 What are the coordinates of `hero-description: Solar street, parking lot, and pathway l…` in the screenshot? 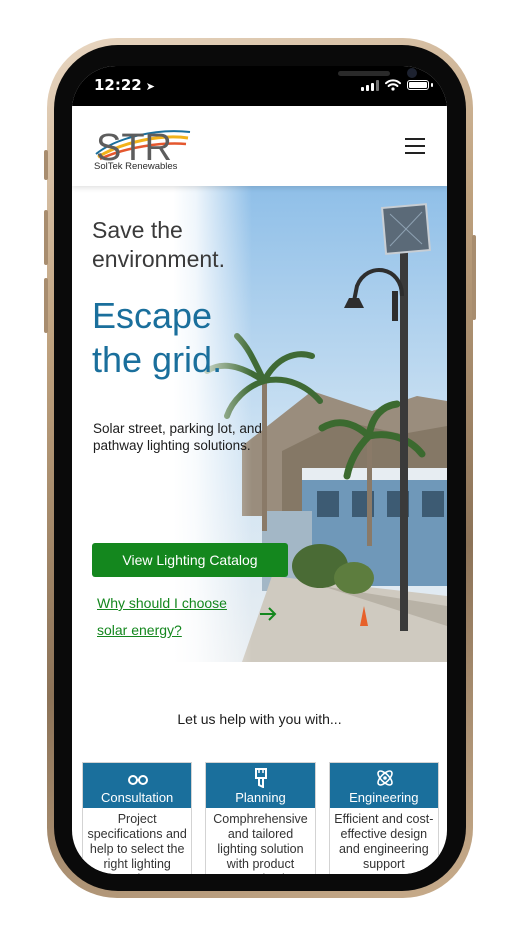 It's located at (177, 437).